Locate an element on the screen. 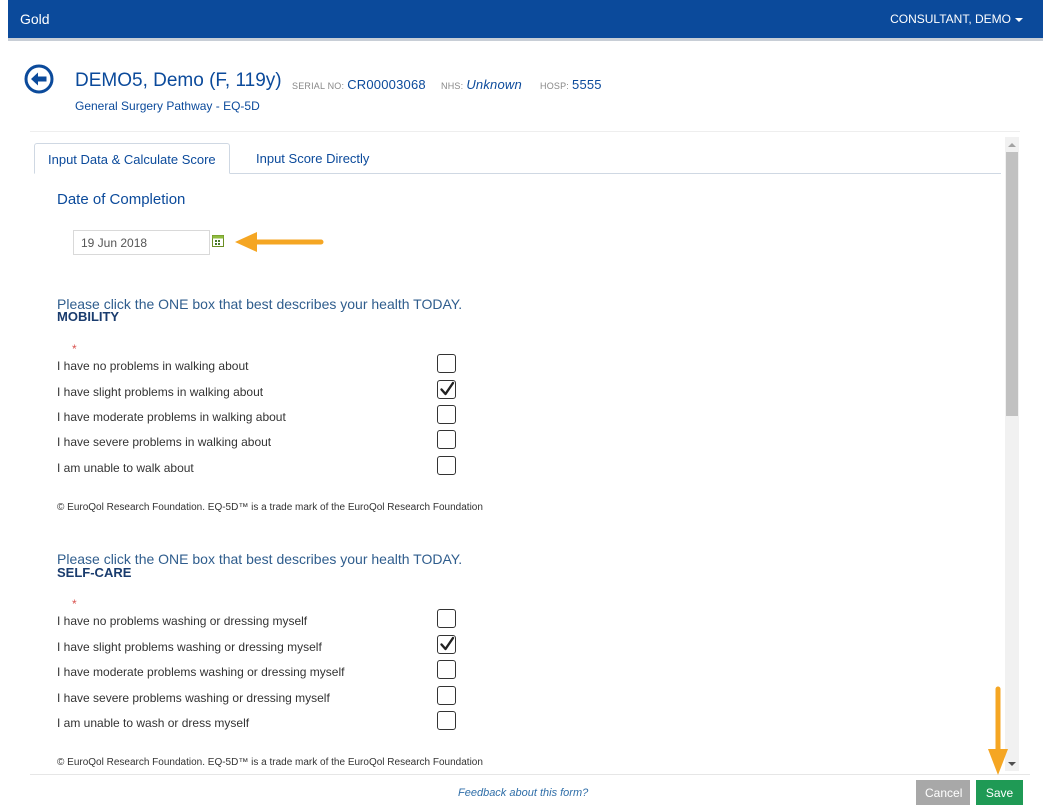 The width and height of the screenshot is (1049, 805). serial-number: SERIAL NO: CR00003068 is located at coordinates (359, 84).